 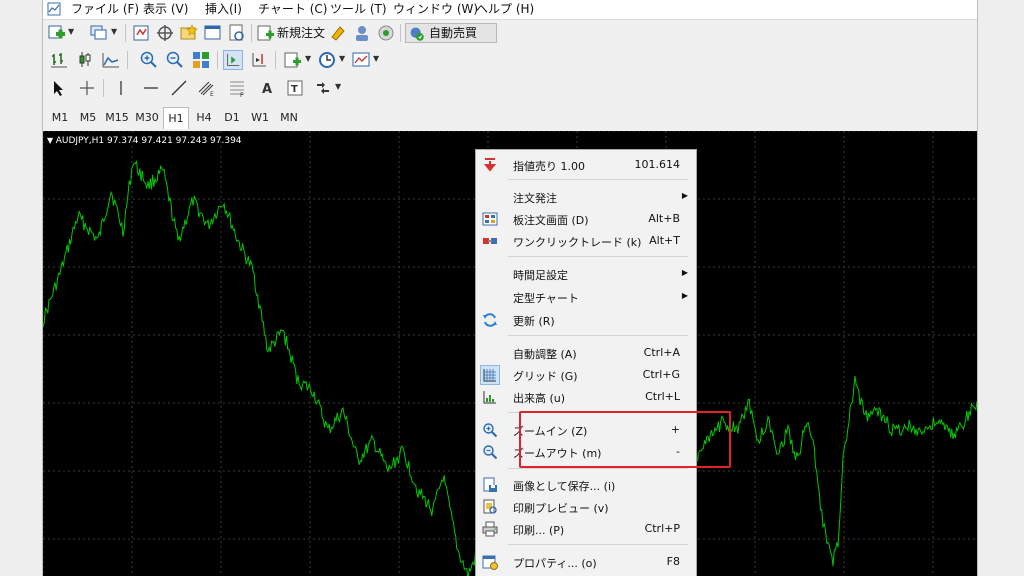 I want to click on navigator-icon, so click(x=165, y=33).